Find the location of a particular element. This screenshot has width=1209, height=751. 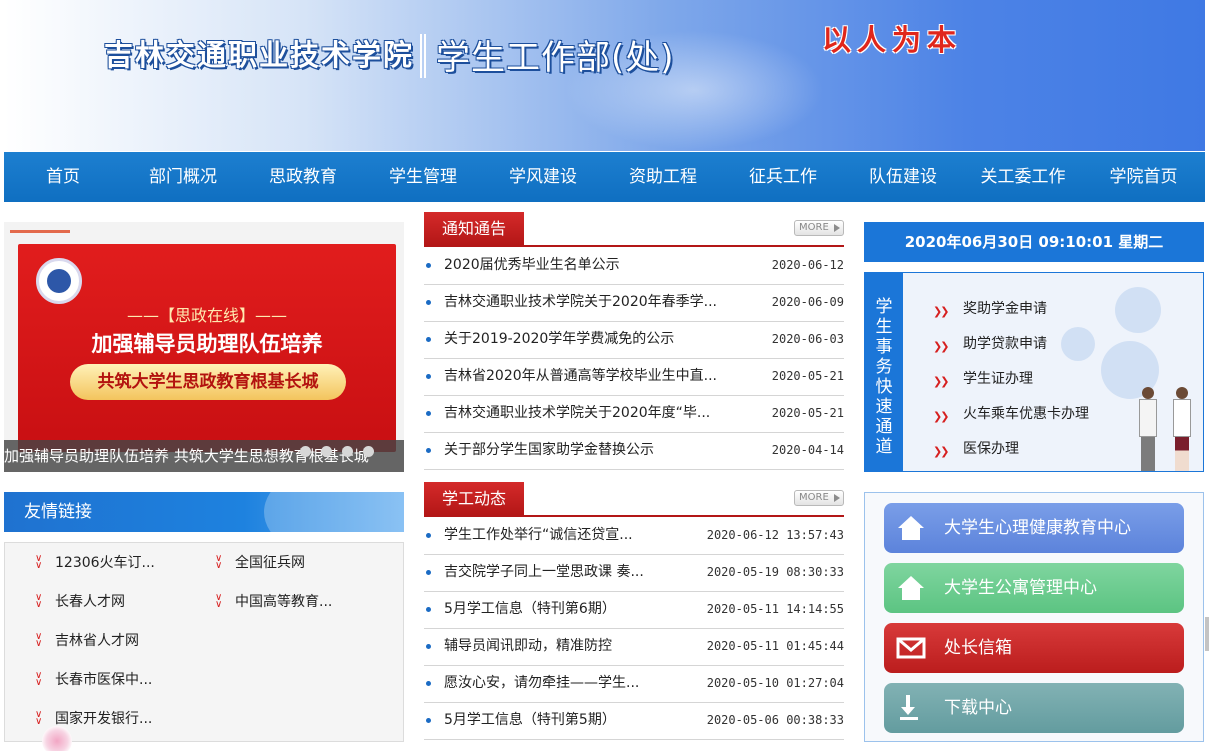

news-row: 吉交院学子同上一堂思政课 奏... 2020-05-19 08:30:33 is located at coordinates (634, 573).